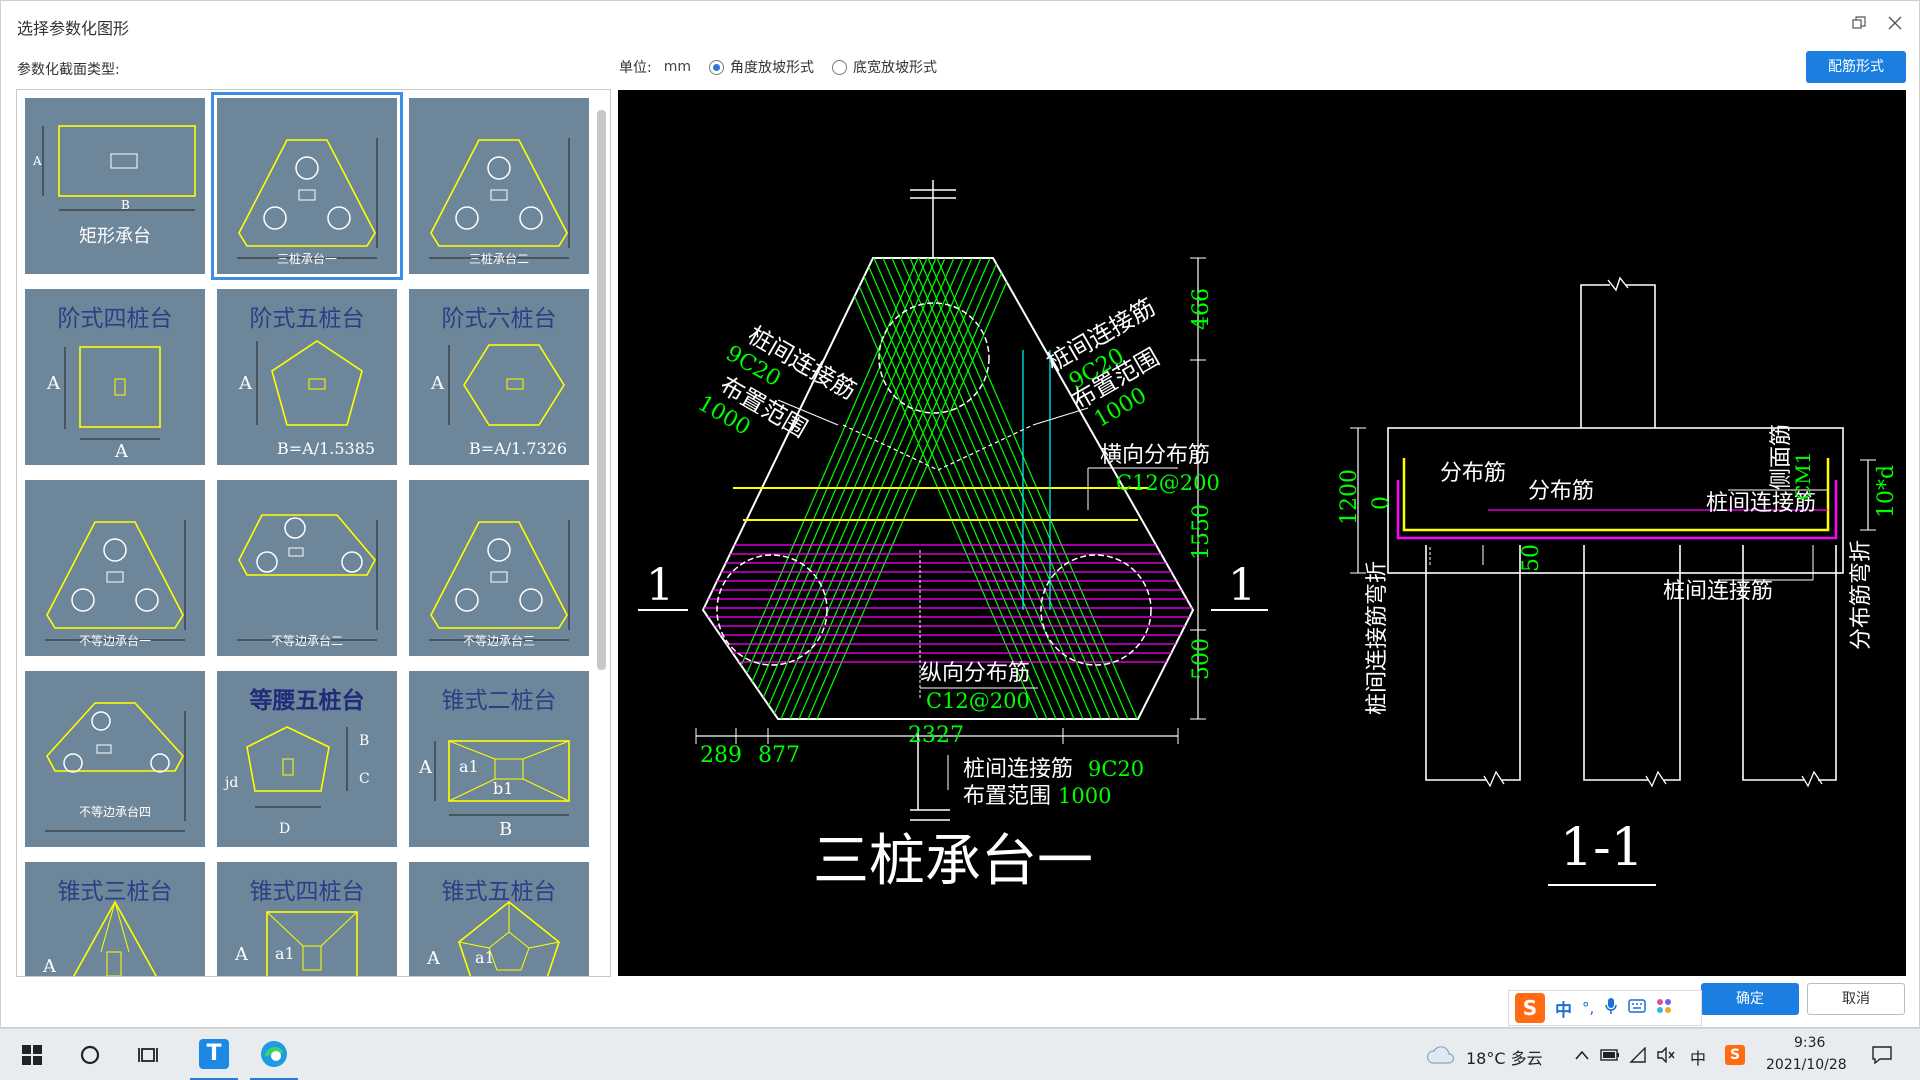 Image resolution: width=1920 pixels, height=1080 pixels. What do you see at coordinates (1441, 1054) in the screenshot?
I see `weather-cloud-icon` at bounding box center [1441, 1054].